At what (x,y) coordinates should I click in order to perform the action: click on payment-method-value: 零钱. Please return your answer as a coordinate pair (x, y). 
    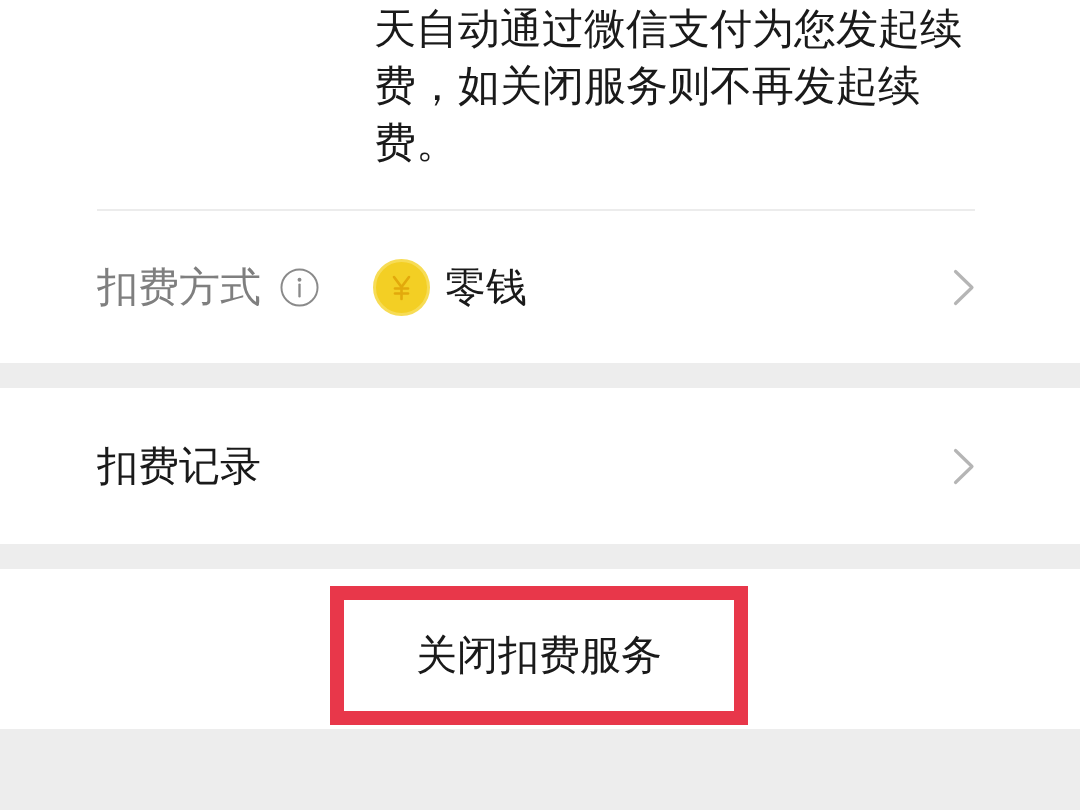
    Looking at the image, I should click on (486, 287).